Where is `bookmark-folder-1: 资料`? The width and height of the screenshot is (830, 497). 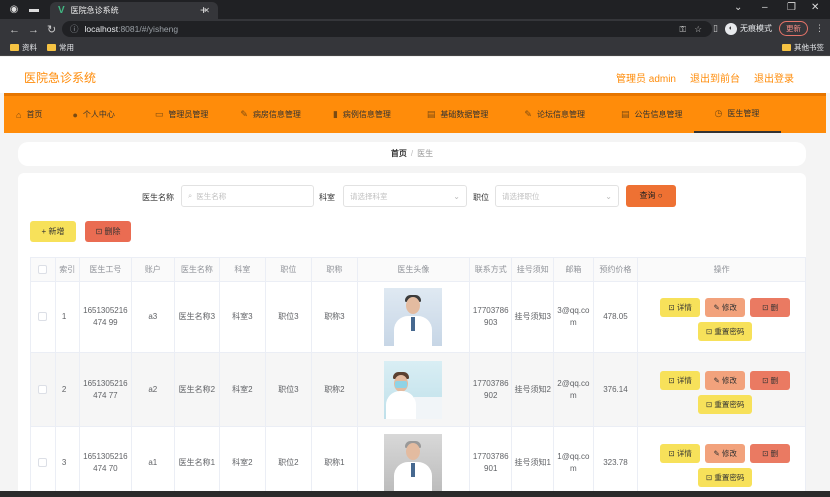
bookmark-folder-1: 资料 is located at coordinates (23, 47).